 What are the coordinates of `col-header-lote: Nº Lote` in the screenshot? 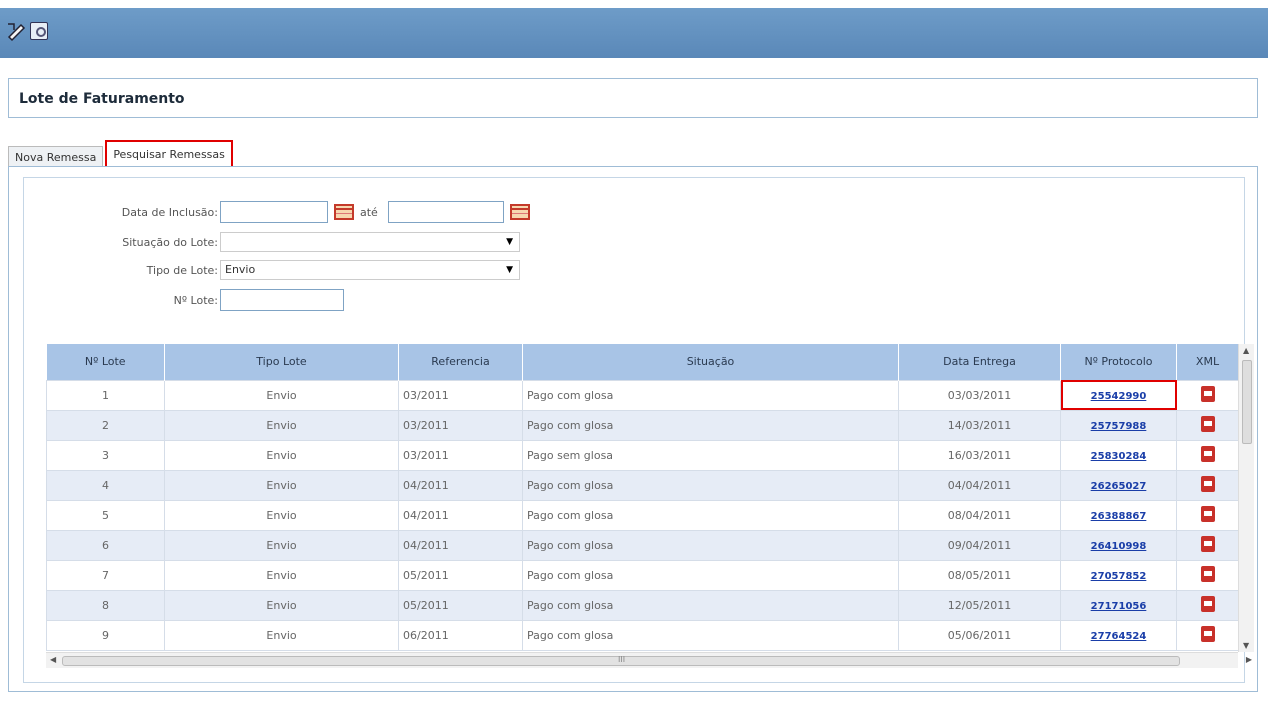 It's located at (105, 362).